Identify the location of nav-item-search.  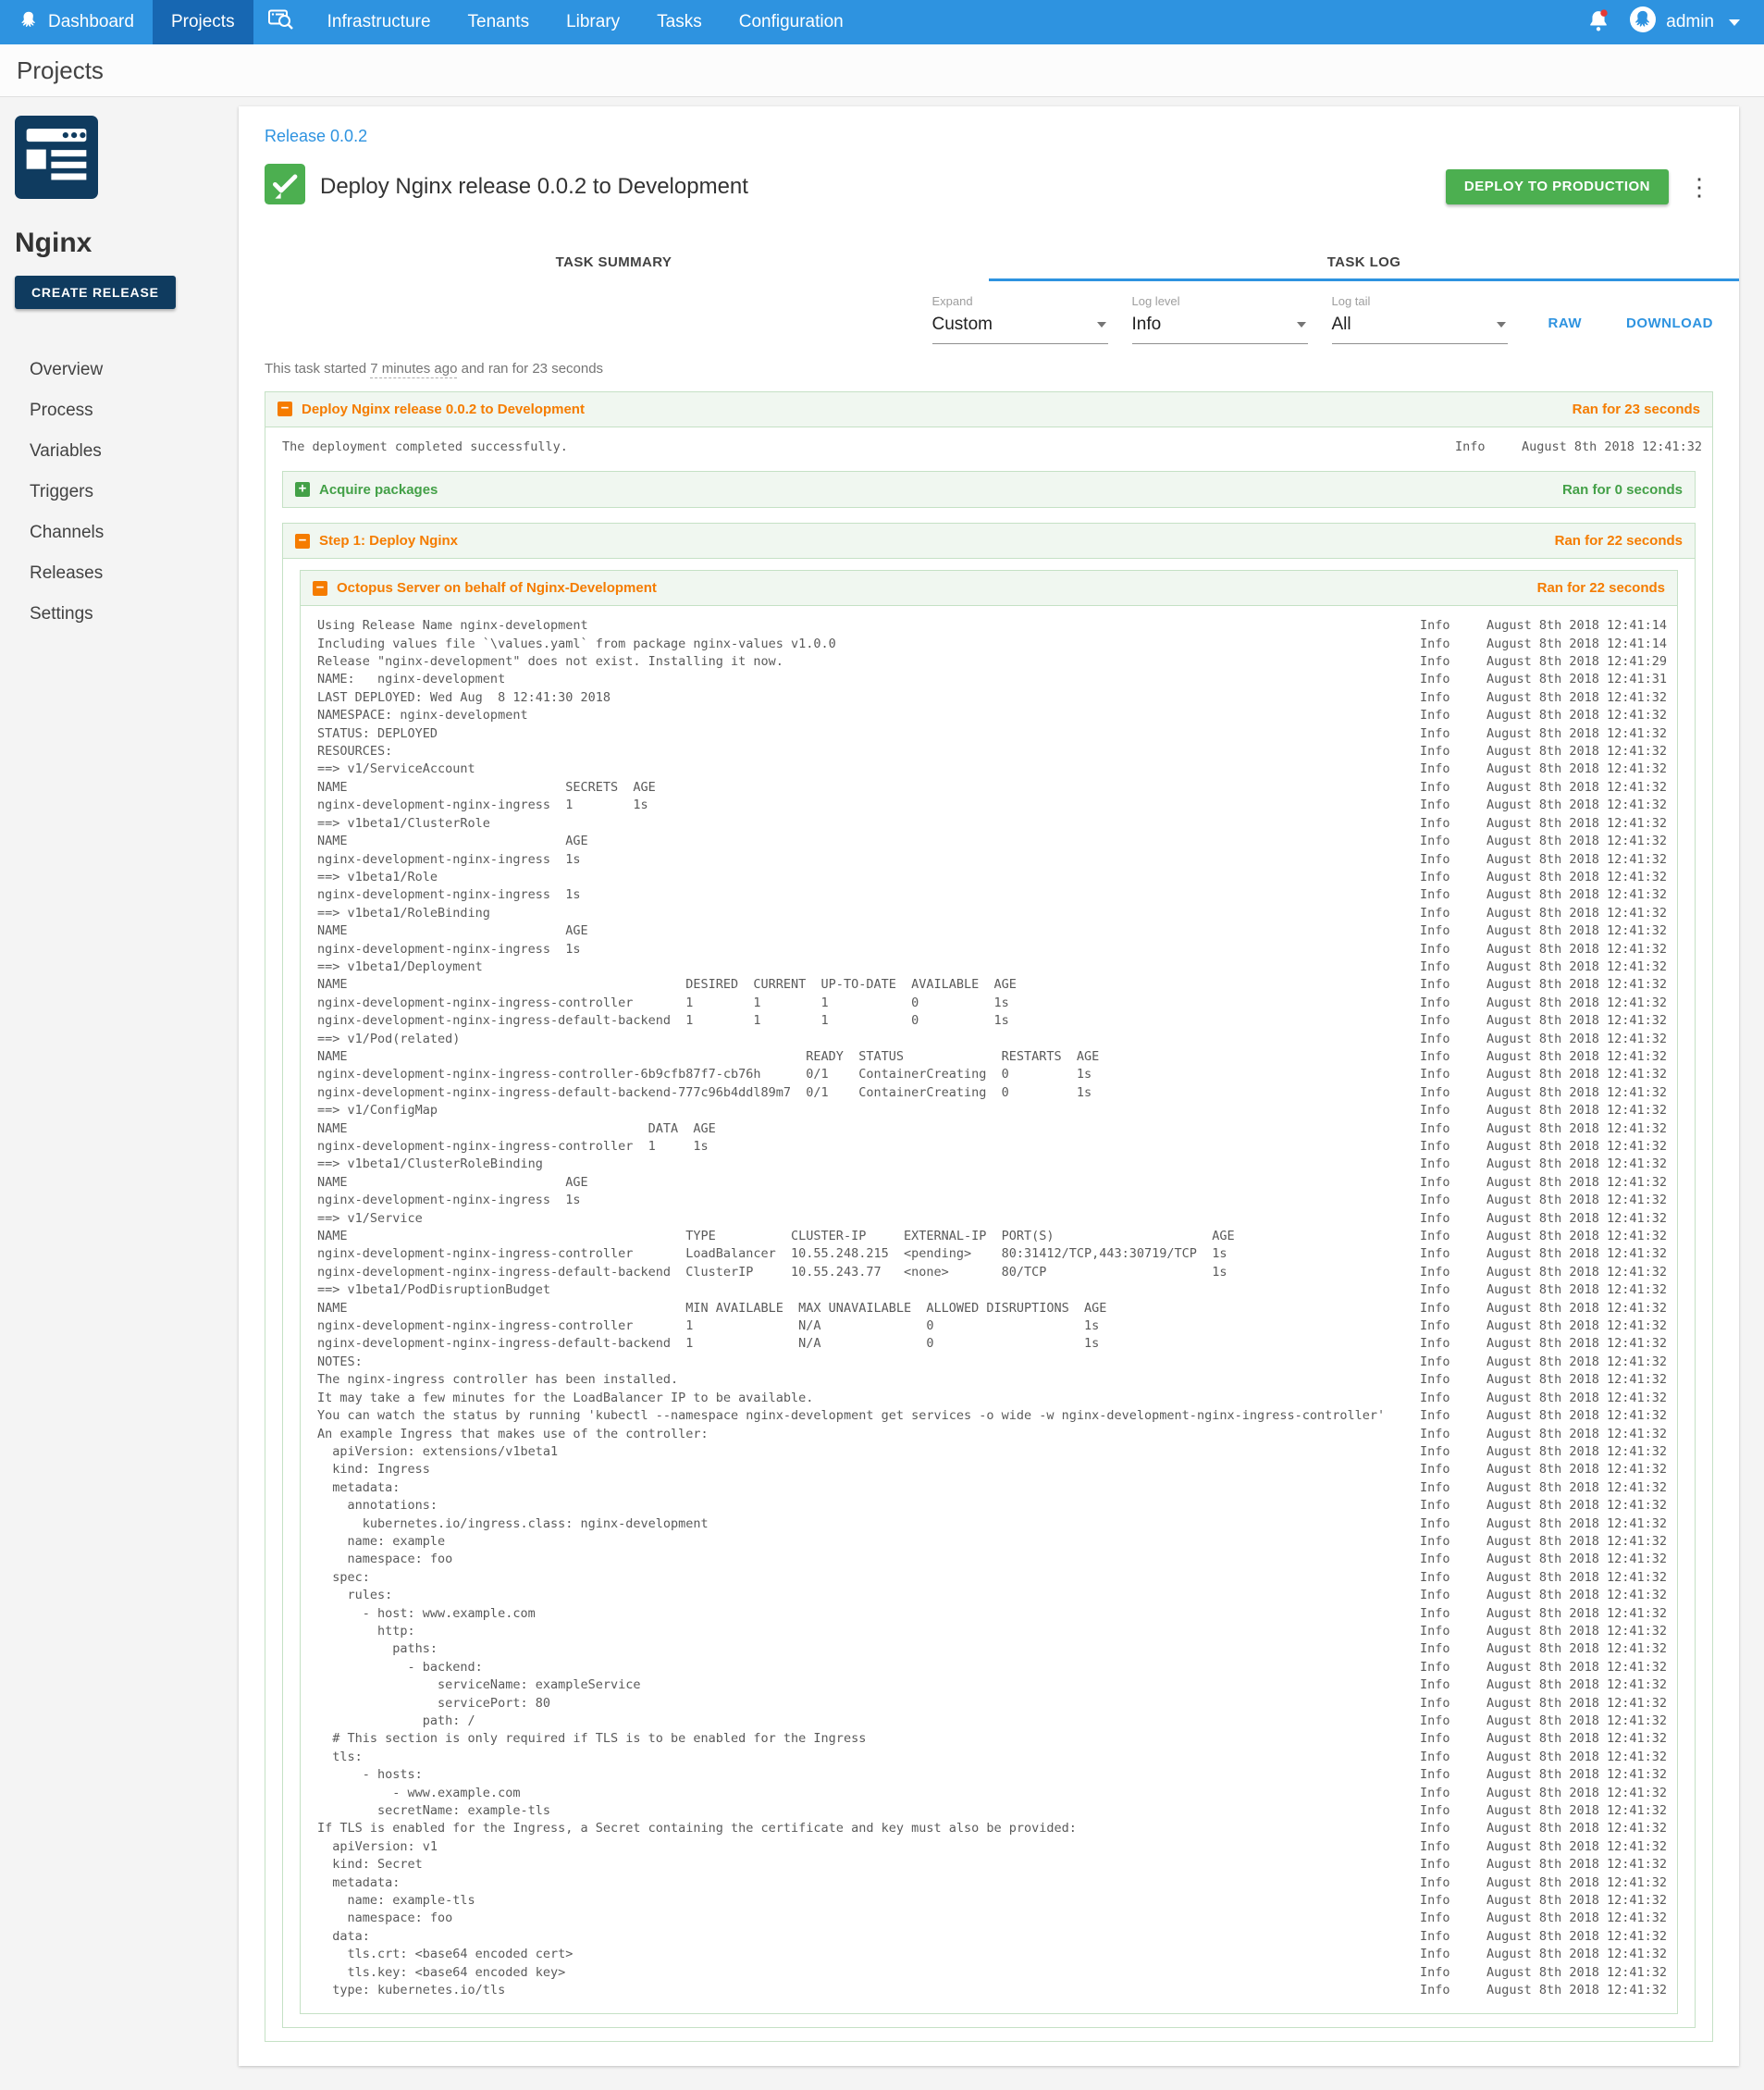
(281, 22).